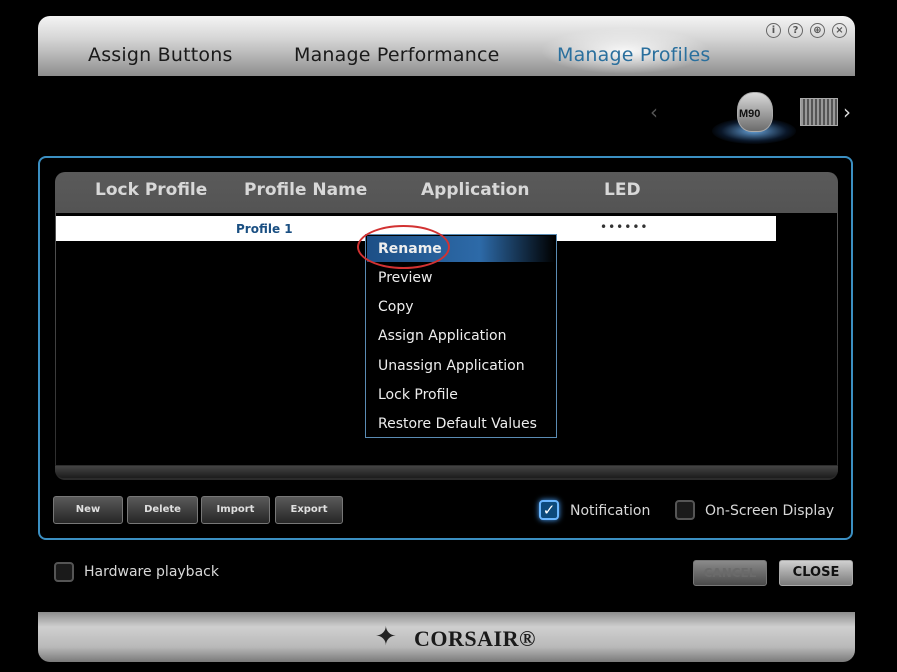 The image size is (897, 672). Describe the element at coordinates (64, 572) in the screenshot. I see `hardware-playback-checkbox` at that location.